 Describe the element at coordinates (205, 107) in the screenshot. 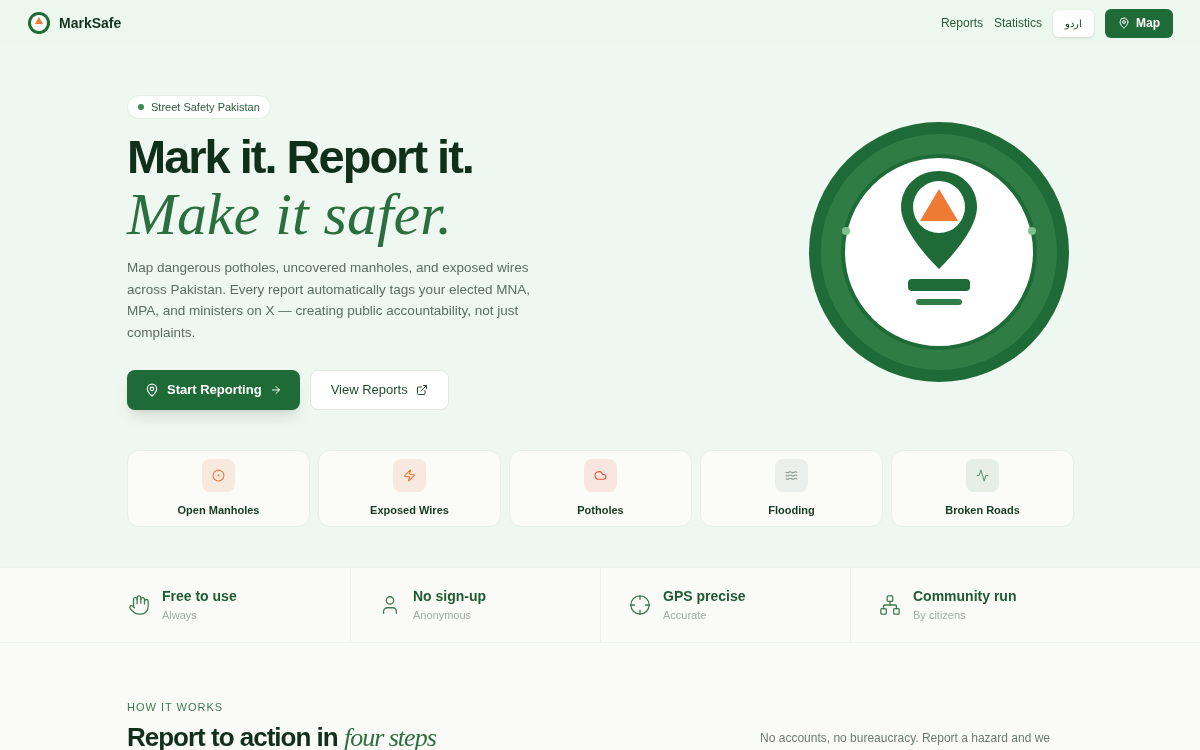

I see `tag-text: Street Safety Pakistan` at that location.